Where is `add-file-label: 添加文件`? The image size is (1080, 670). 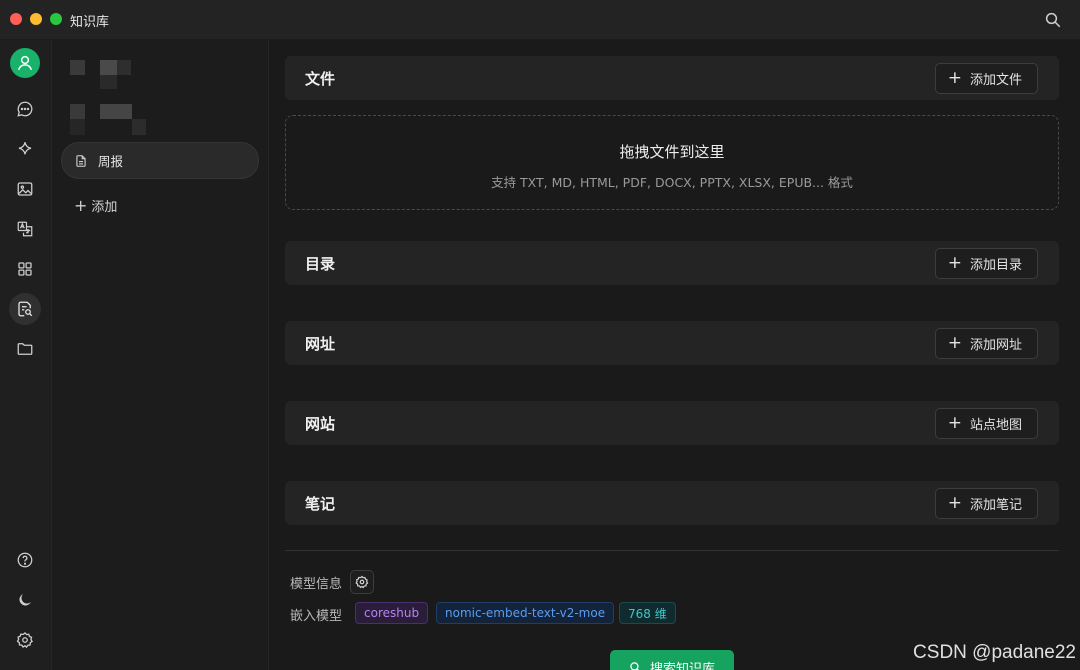
add-file-label: 添加文件 is located at coordinates (995, 80).